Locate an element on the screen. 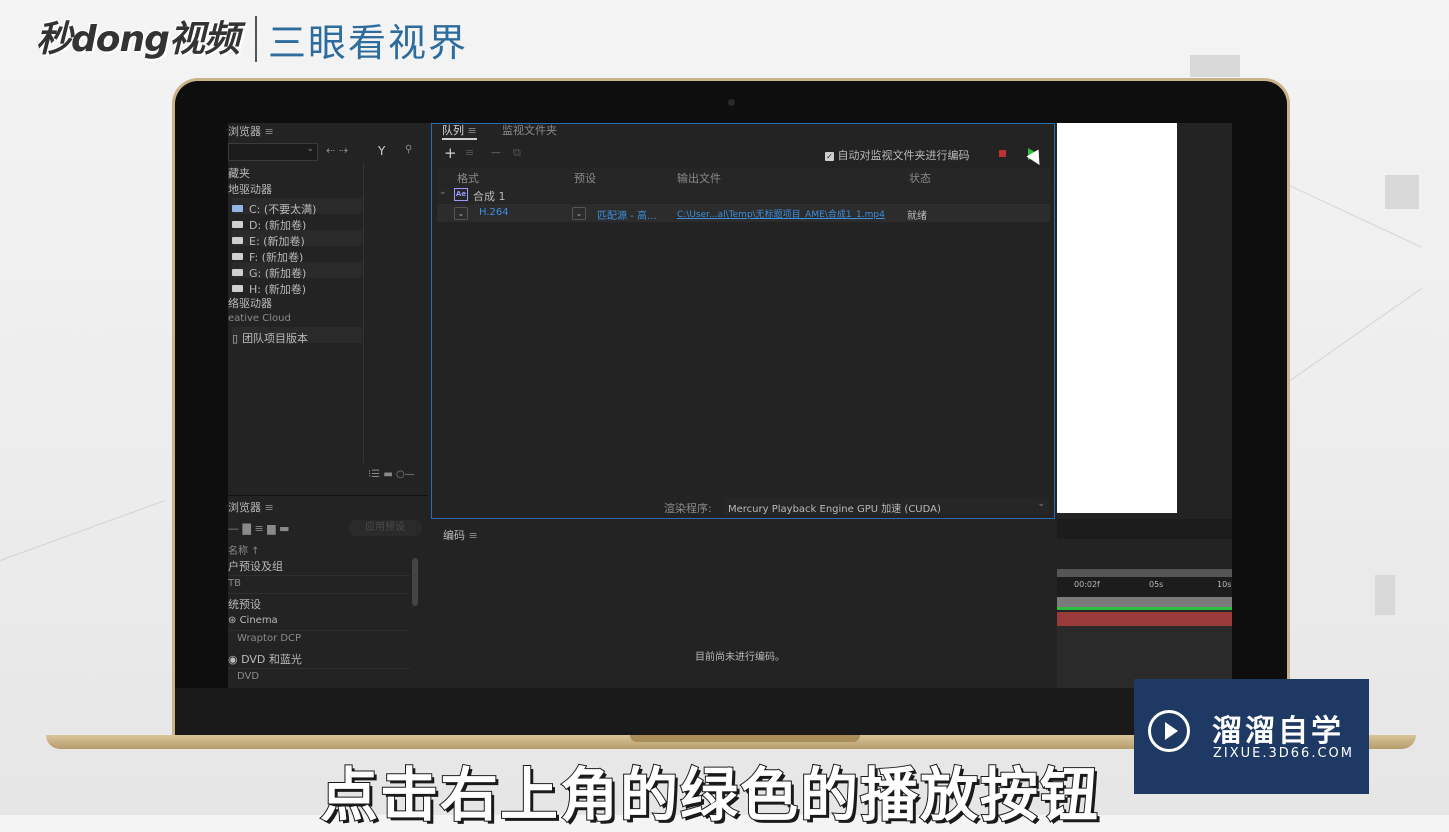 The width and height of the screenshot is (1449, 832). back-forward-arrows-icon: ⇠ ⇢ is located at coordinates (337, 150).